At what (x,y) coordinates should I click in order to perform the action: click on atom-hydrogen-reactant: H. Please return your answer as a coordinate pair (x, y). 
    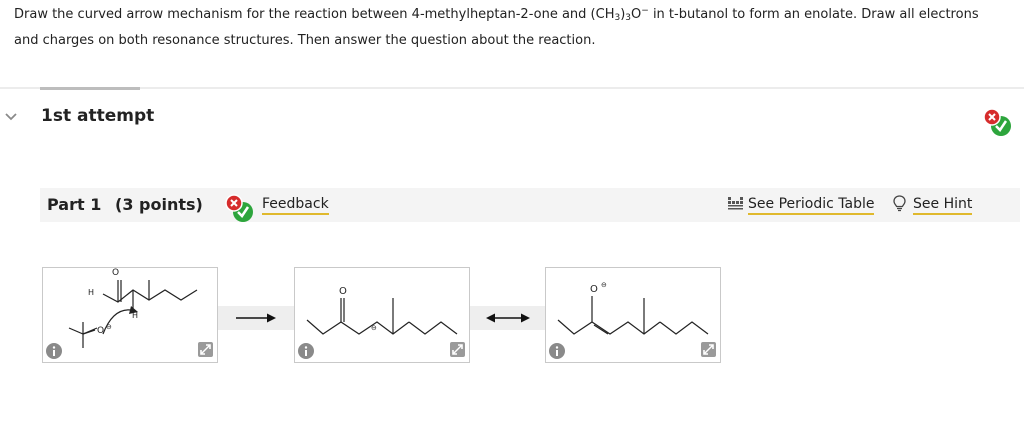
    Looking at the image, I should click on (91, 292).